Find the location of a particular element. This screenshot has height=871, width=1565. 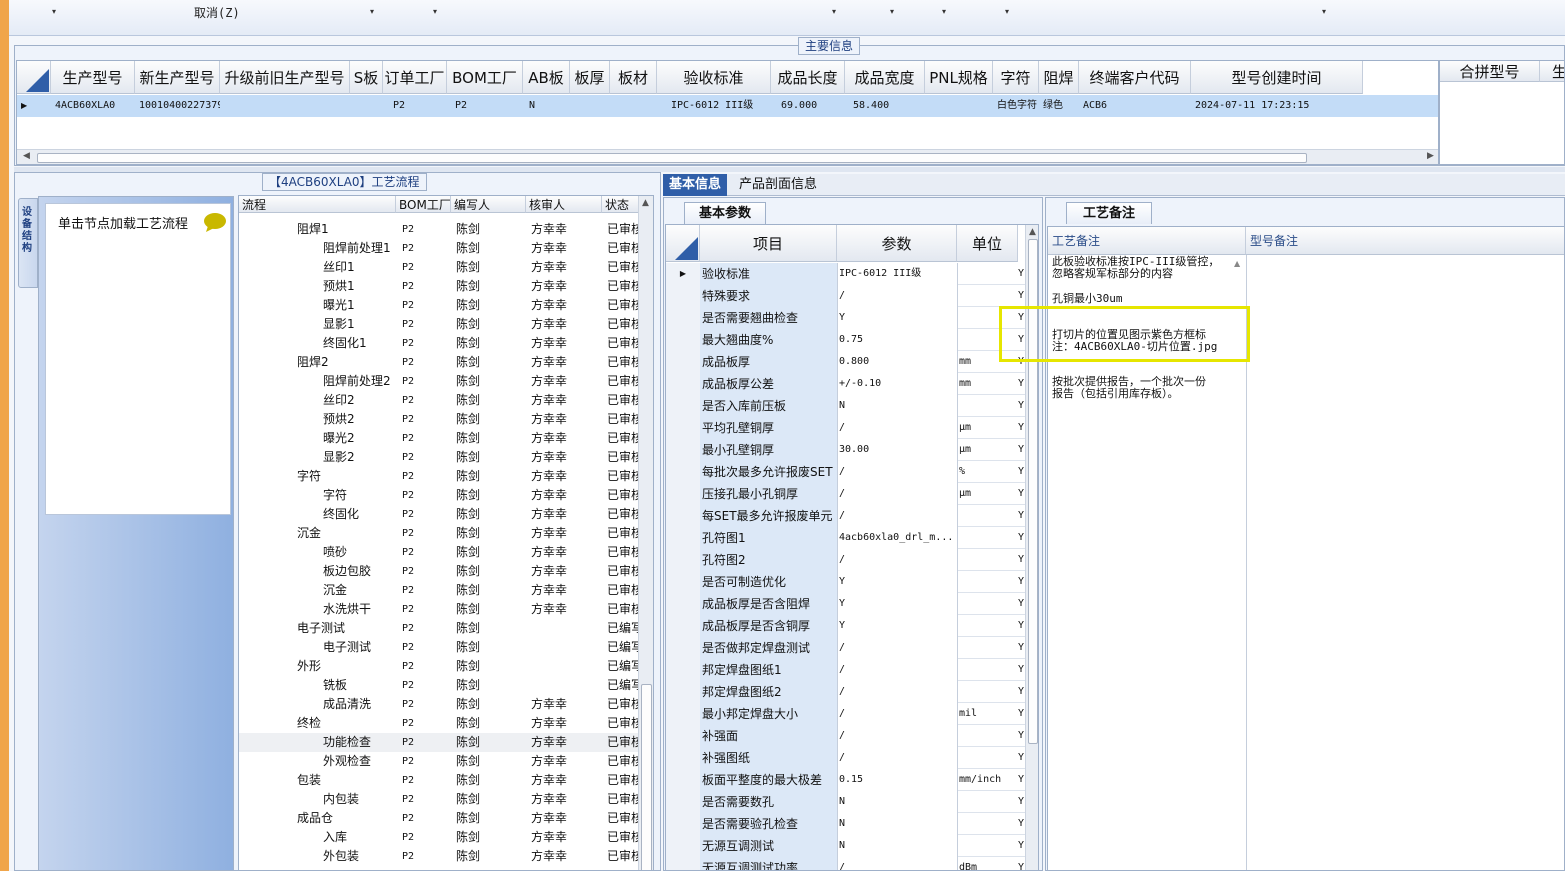

param-row: 每批次最多允许报废SET /% Y is located at coordinates (851, 472).